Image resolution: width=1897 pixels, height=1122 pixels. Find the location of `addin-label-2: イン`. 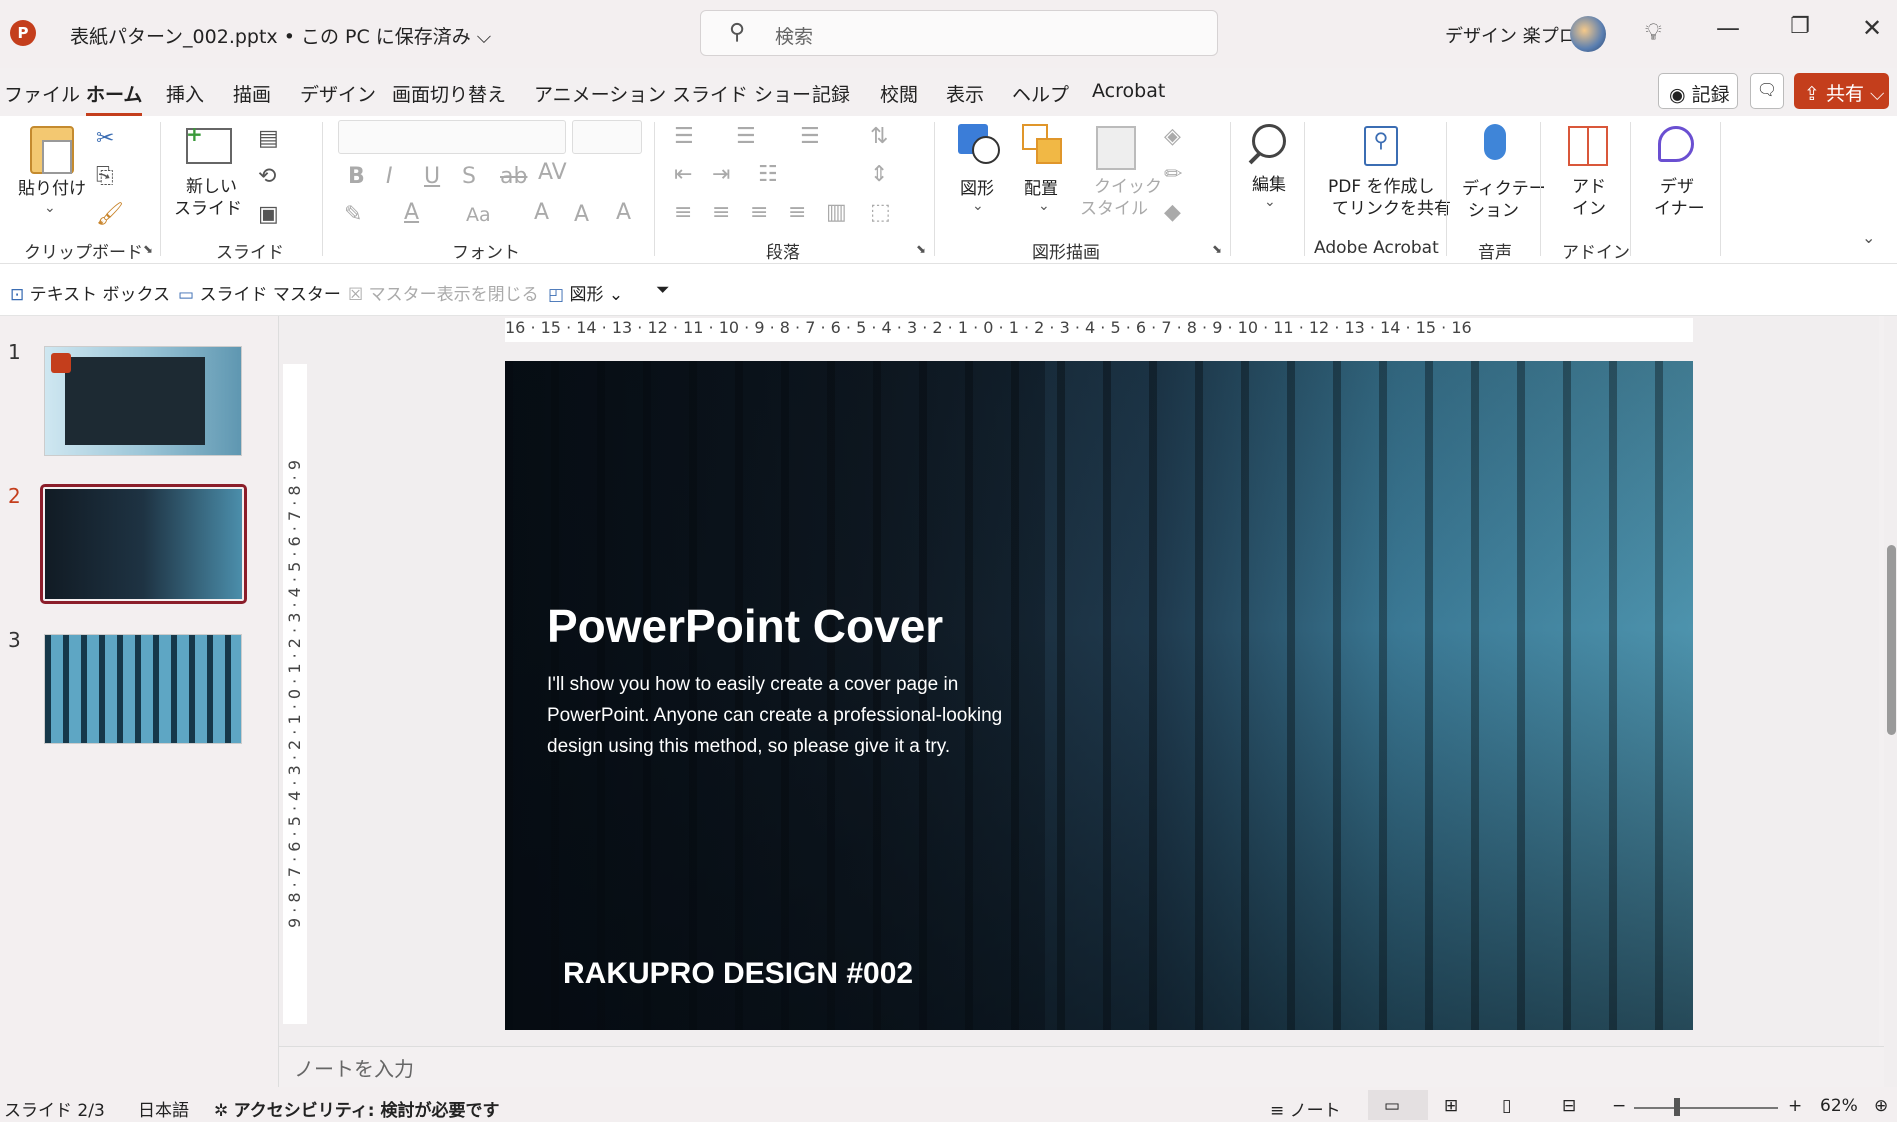

addin-label-2: イン is located at coordinates (1589, 209).